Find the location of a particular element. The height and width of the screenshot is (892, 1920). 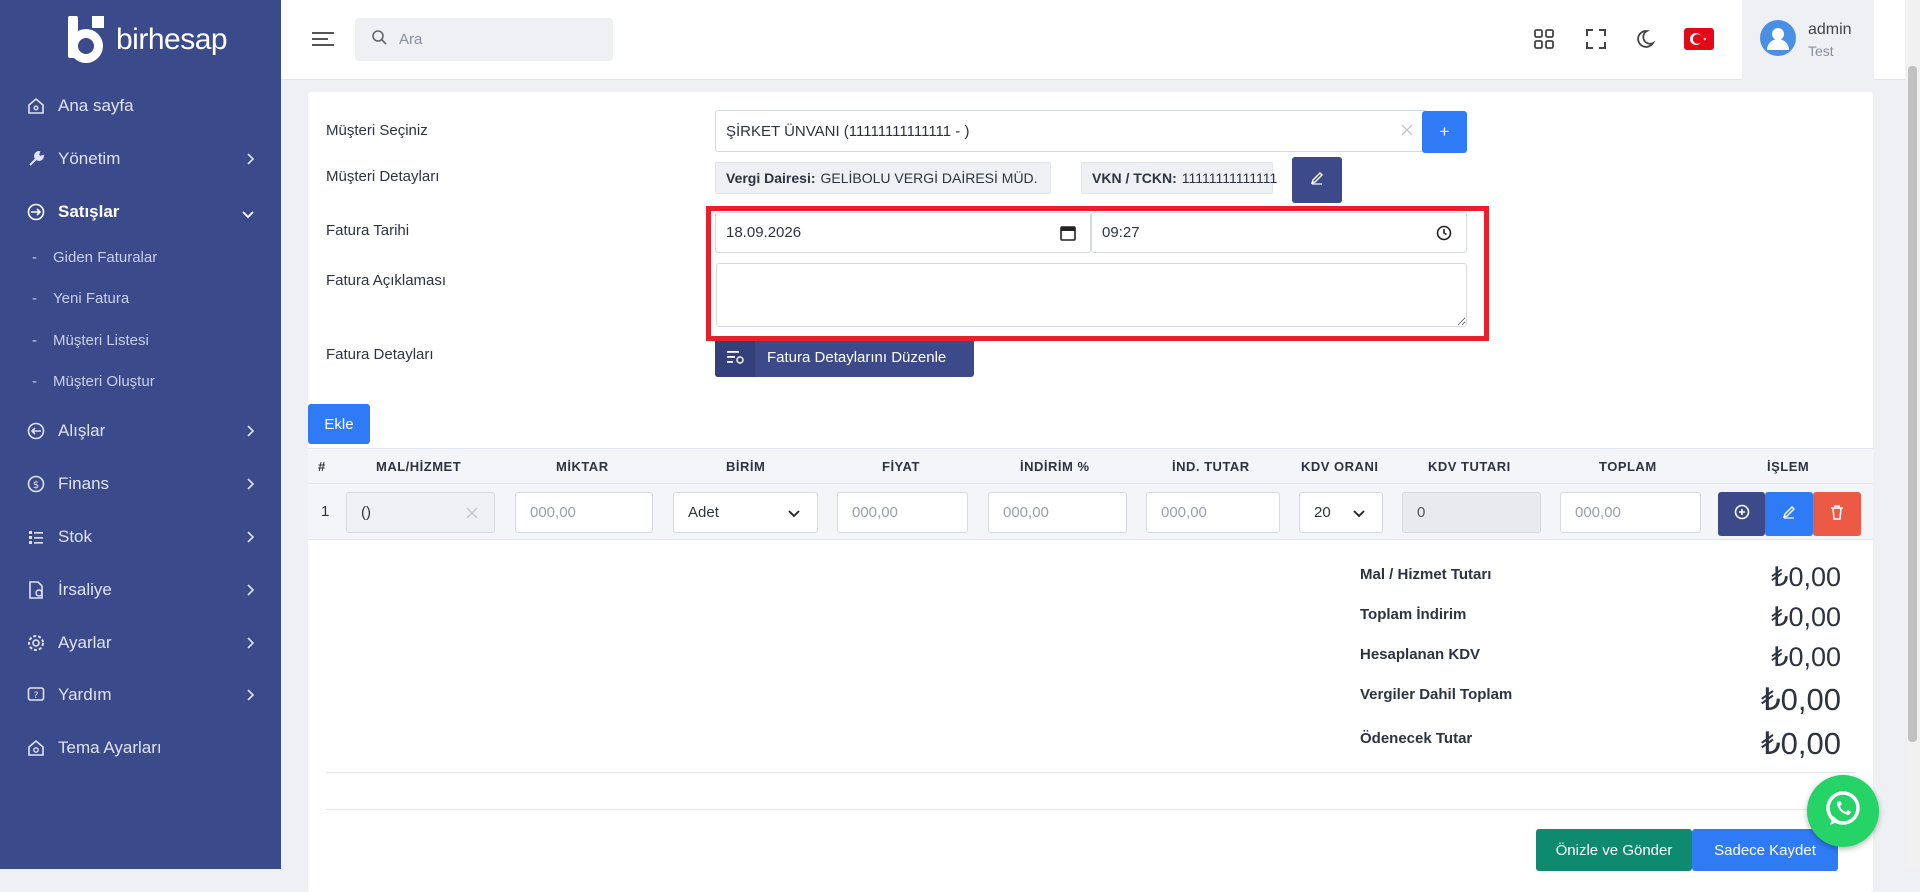

th-price: FİYAT is located at coordinates (901, 466).